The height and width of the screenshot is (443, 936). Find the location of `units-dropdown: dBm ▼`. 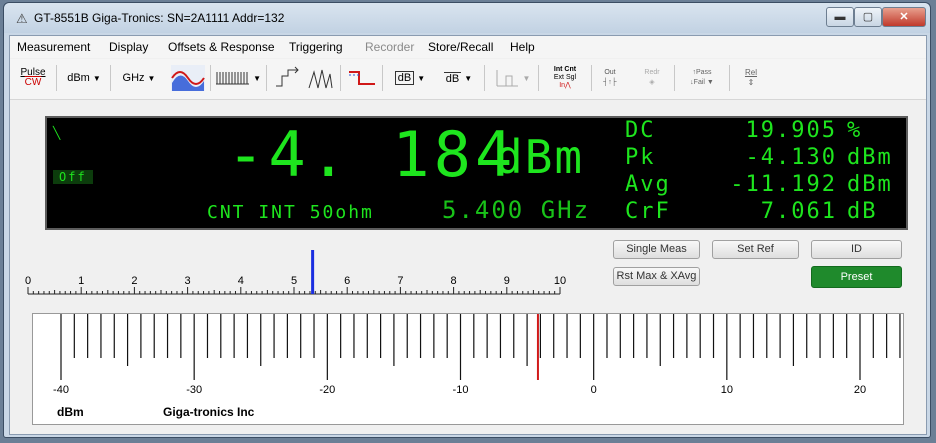

units-dropdown: dBm ▼ is located at coordinates (84, 78).